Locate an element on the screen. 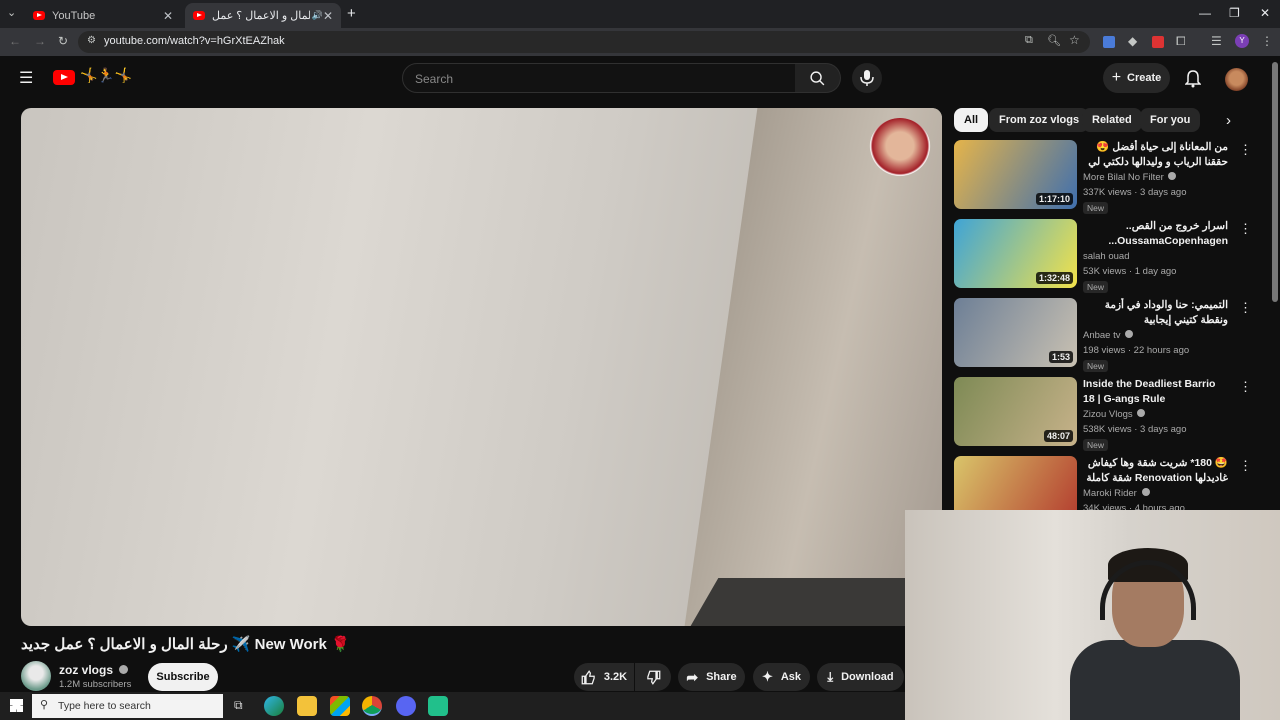 This screenshot has height=720, width=1280. youtube-header: ☰ 🤸🏃🤸 Search + Create is located at coordinates (640, 79).